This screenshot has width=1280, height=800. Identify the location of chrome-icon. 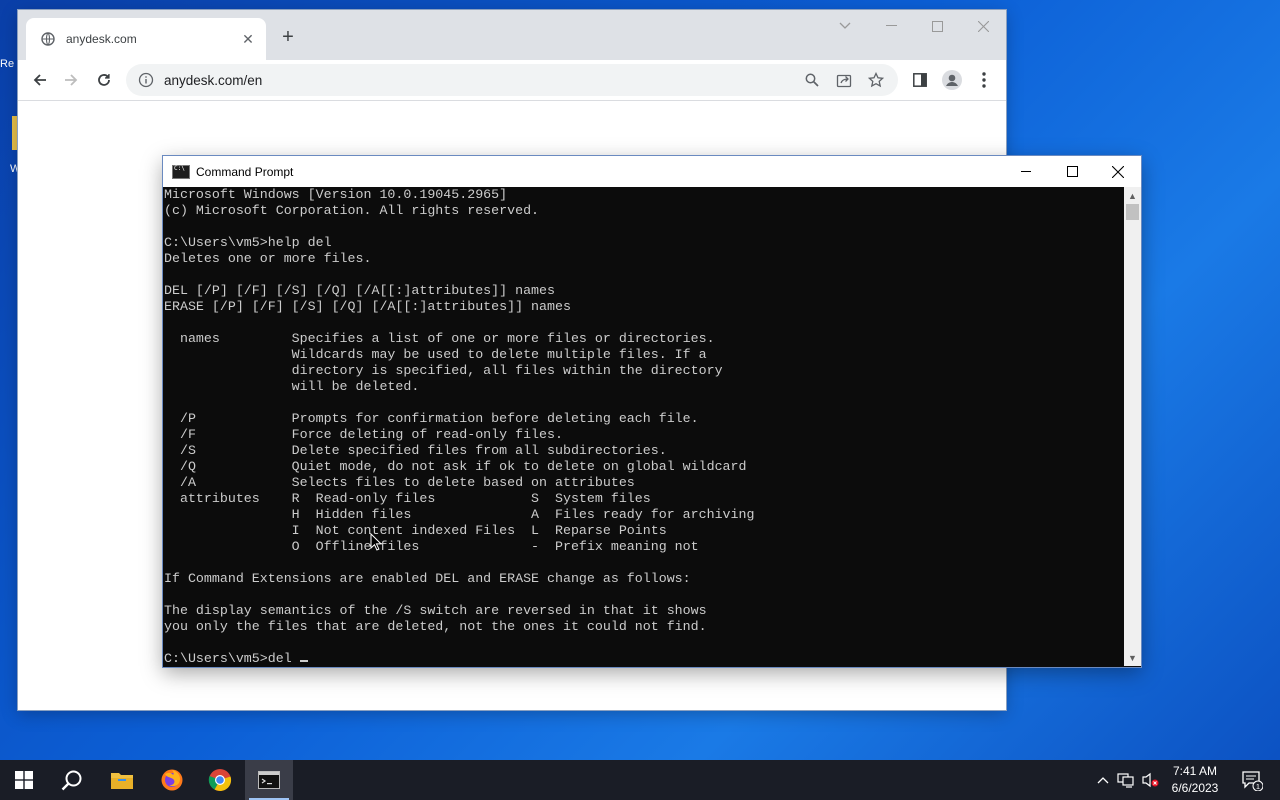
(220, 780).